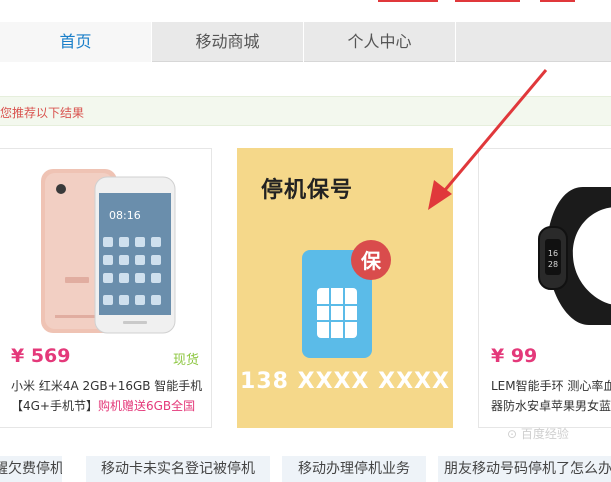 The height and width of the screenshot is (482, 611). What do you see at coordinates (31, 469) in the screenshot?
I see `tag-item: 提醒欠费停机` at bounding box center [31, 469].